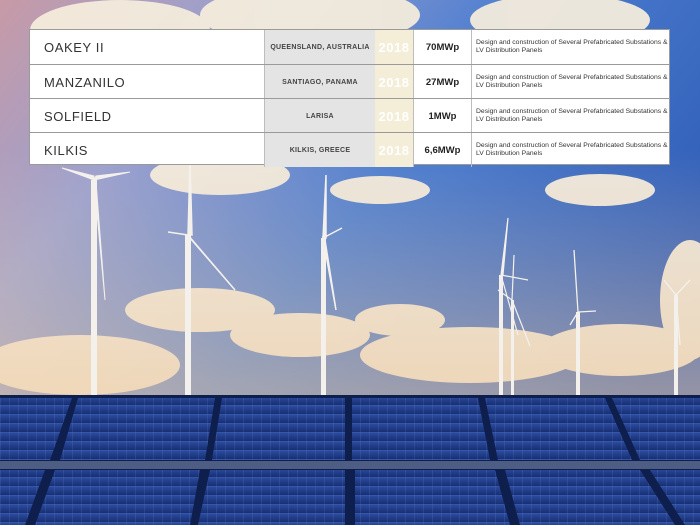  I want to click on project-location: LARISA, so click(320, 116).